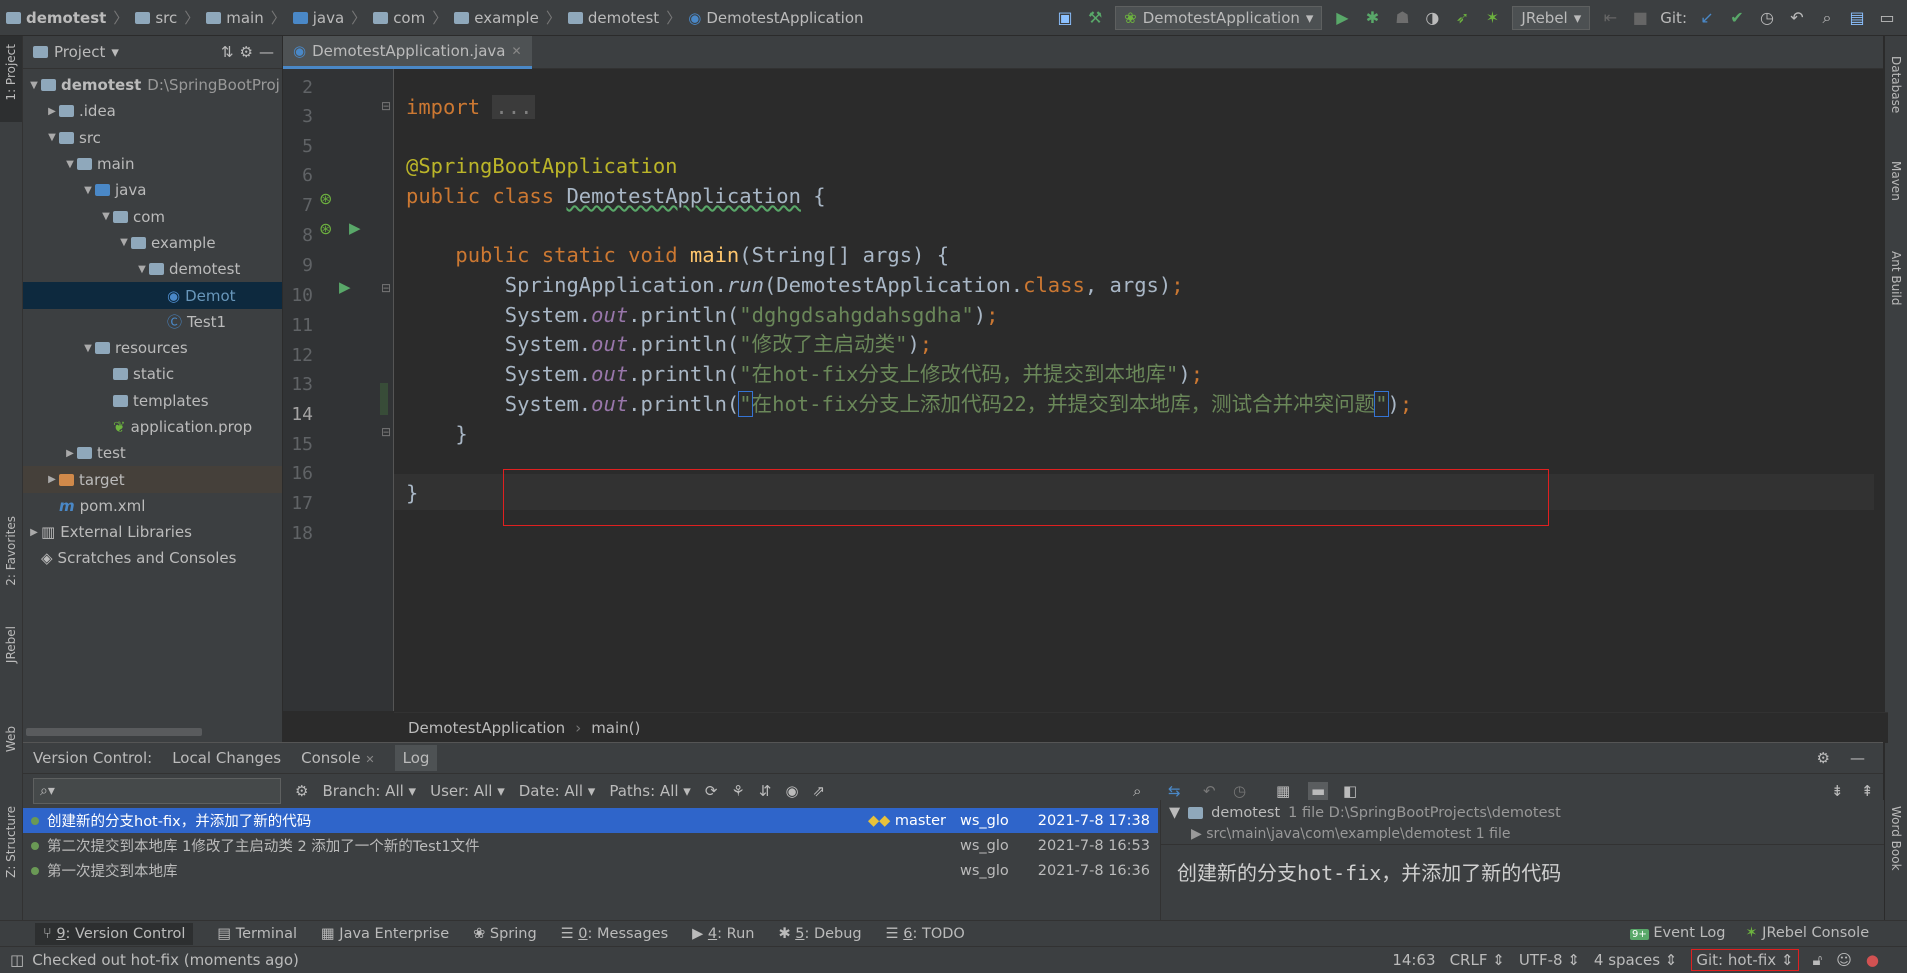 The image size is (1907, 973). Describe the element at coordinates (1318, 791) in the screenshot. I see `preview-icon: ▬` at that location.